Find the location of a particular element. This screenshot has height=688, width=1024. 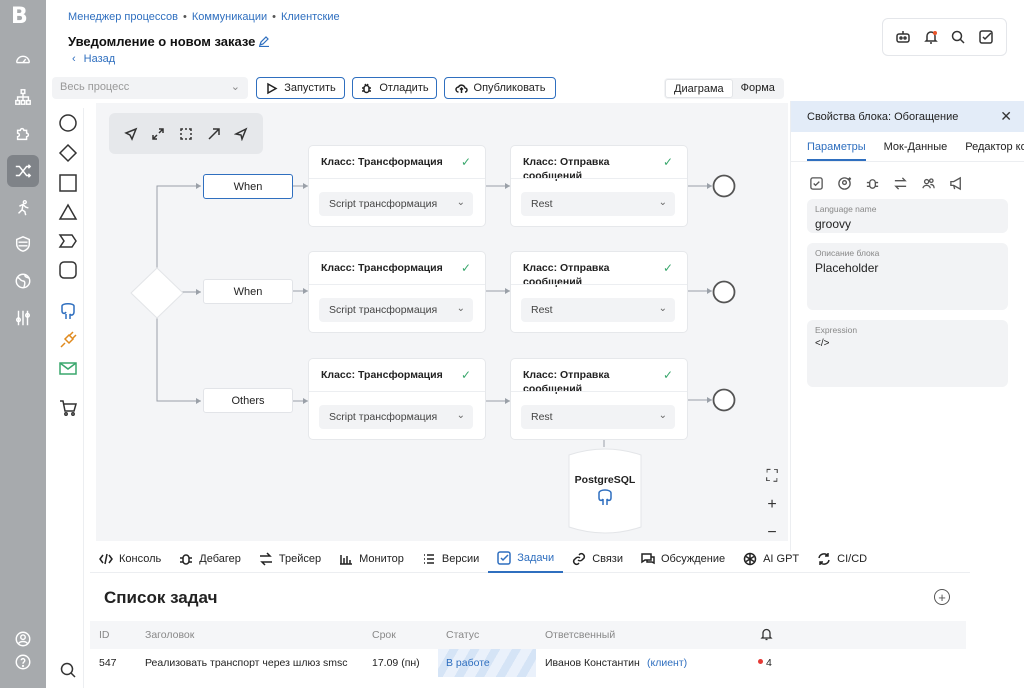

tab-links: Связи is located at coordinates (597, 559).